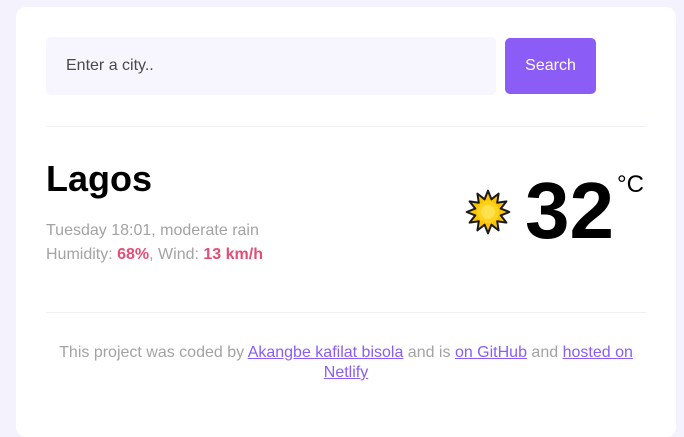 The height and width of the screenshot is (437, 684). Describe the element at coordinates (491, 352) in the screenshot. I see `github-link: on GitHub` at that location.